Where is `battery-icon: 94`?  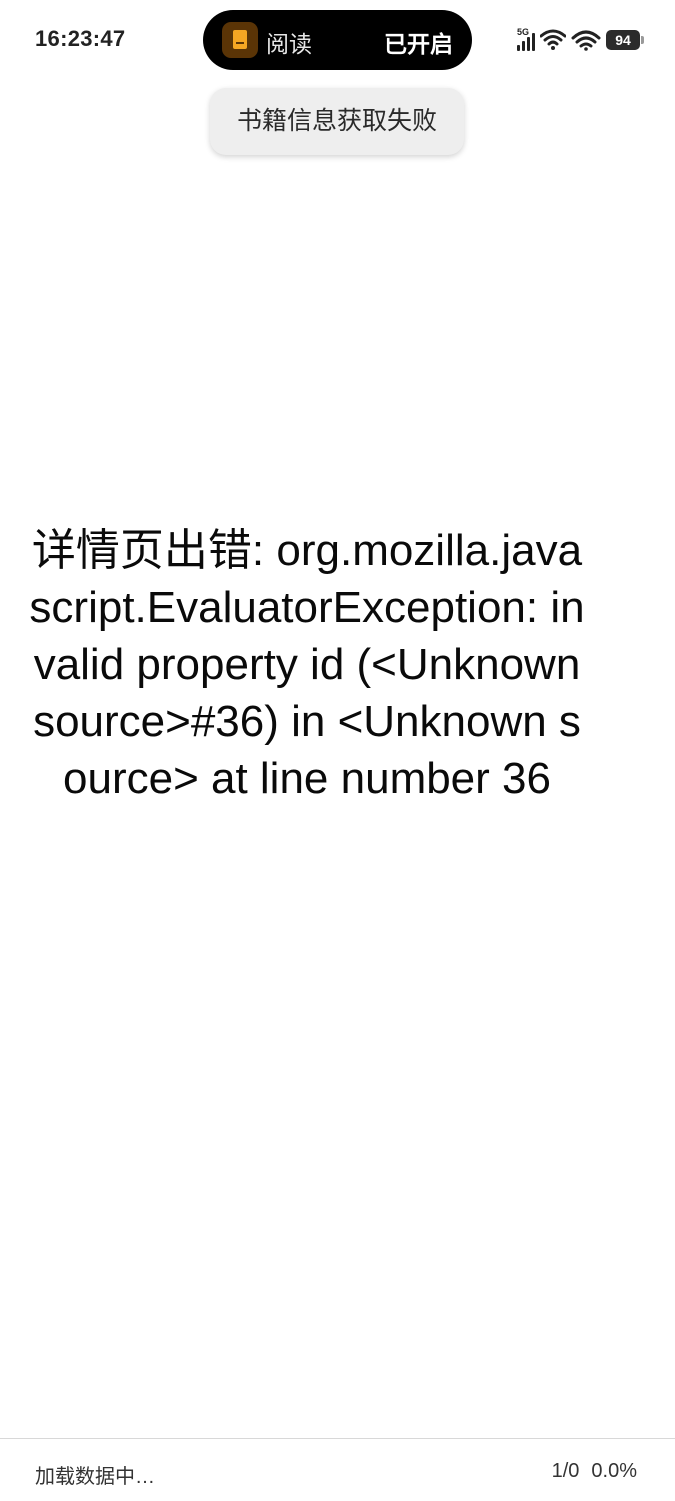
battery-icon: 94 is located at coordinates (625, 40).